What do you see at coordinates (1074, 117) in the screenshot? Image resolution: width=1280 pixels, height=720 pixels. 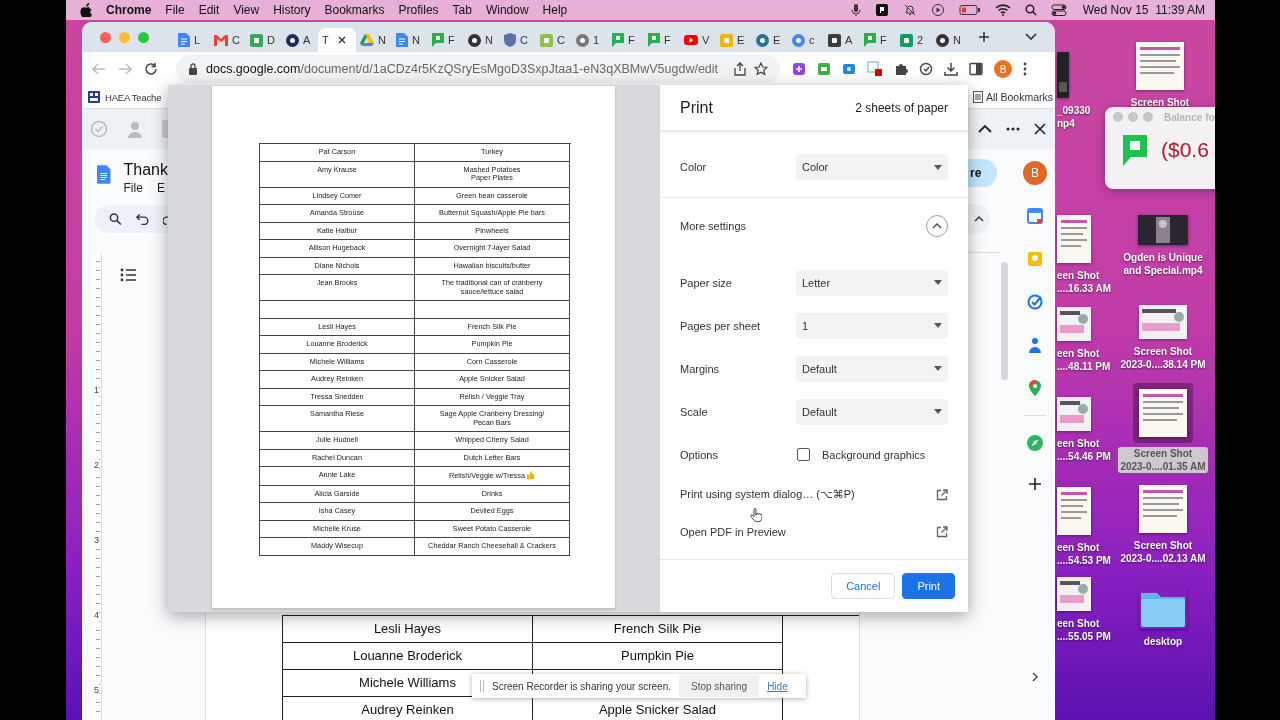 I see `file-label: _09330 np4` at bounding box center [1074, 117].